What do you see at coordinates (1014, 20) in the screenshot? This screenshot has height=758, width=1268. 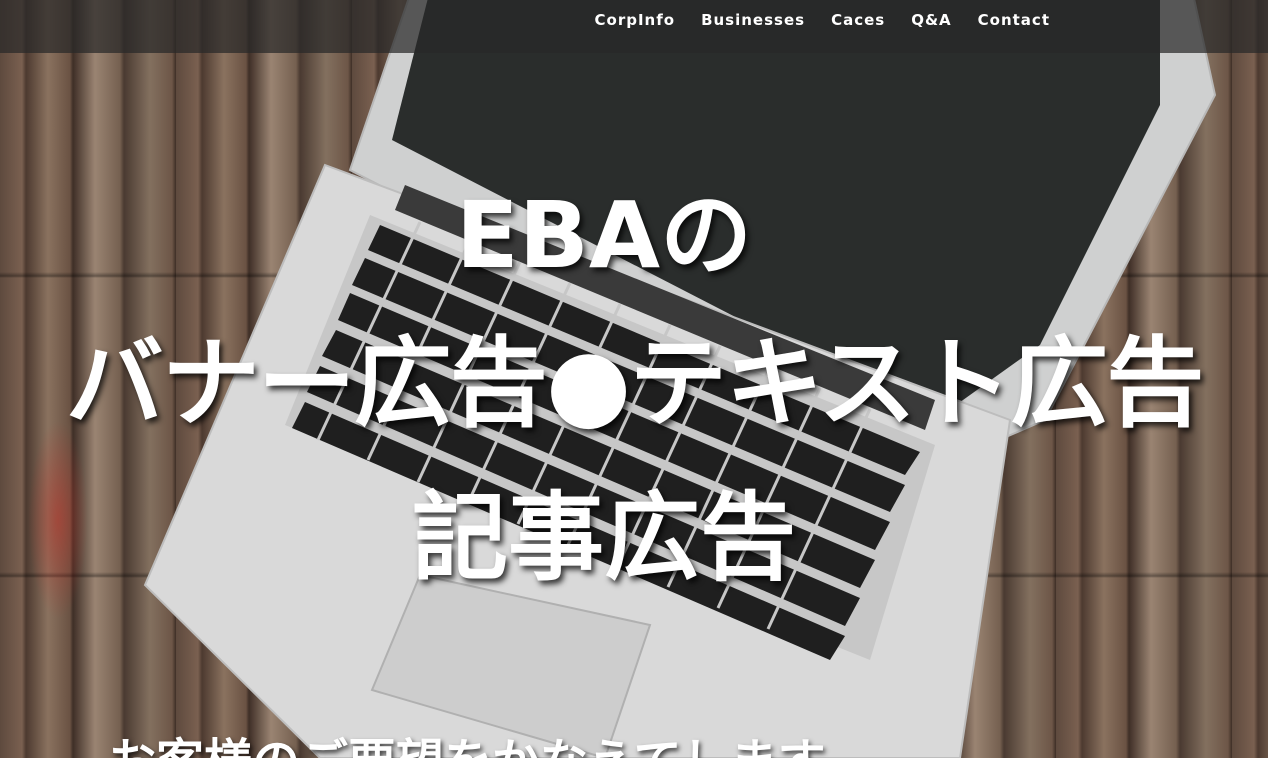 I see `nav-item-contact: Contact` at bounding box center [1014, 20].